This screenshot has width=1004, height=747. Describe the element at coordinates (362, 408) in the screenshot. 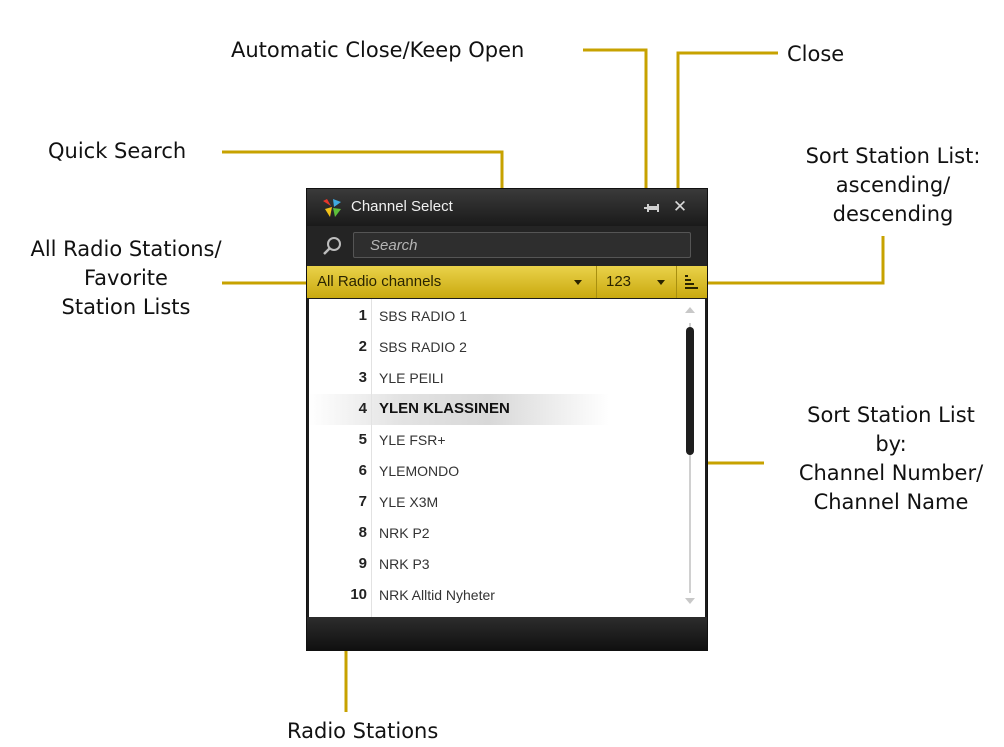

I see `station-number: 4` at that location.